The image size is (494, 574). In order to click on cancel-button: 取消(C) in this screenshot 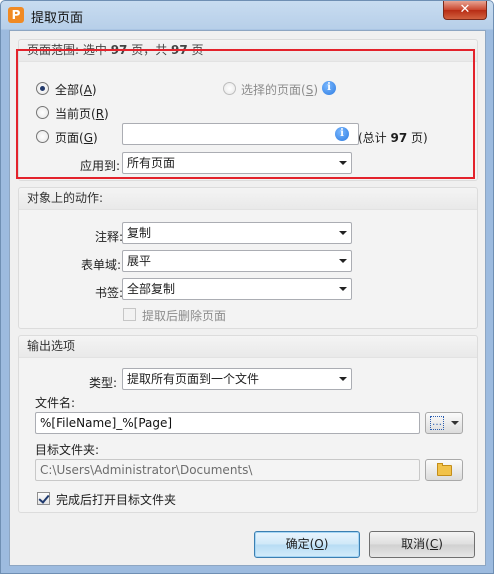, I will do `click(422, 544)`.